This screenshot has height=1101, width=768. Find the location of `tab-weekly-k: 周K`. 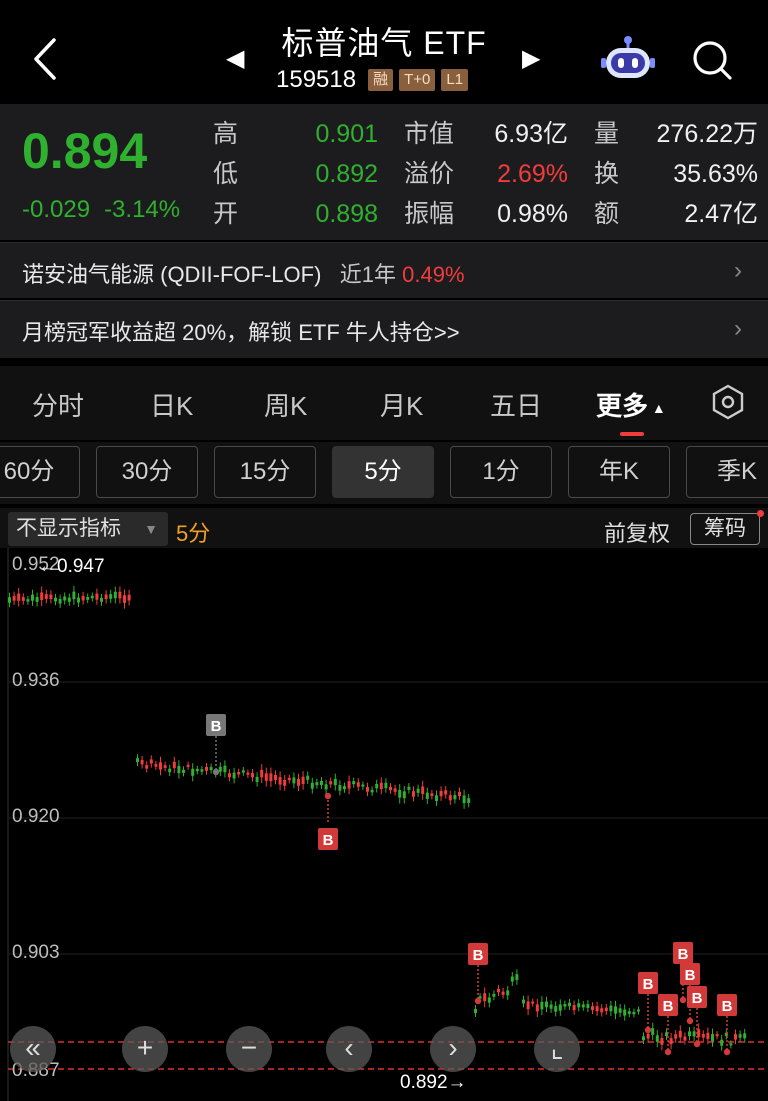

tab-weekly-k: 周K is located at coordinates (285, 404).